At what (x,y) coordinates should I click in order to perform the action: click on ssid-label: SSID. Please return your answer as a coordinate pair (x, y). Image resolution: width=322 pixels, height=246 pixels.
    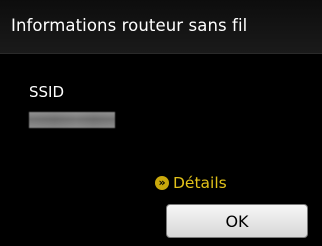
    Looking at the image, I should click on (47, 92).